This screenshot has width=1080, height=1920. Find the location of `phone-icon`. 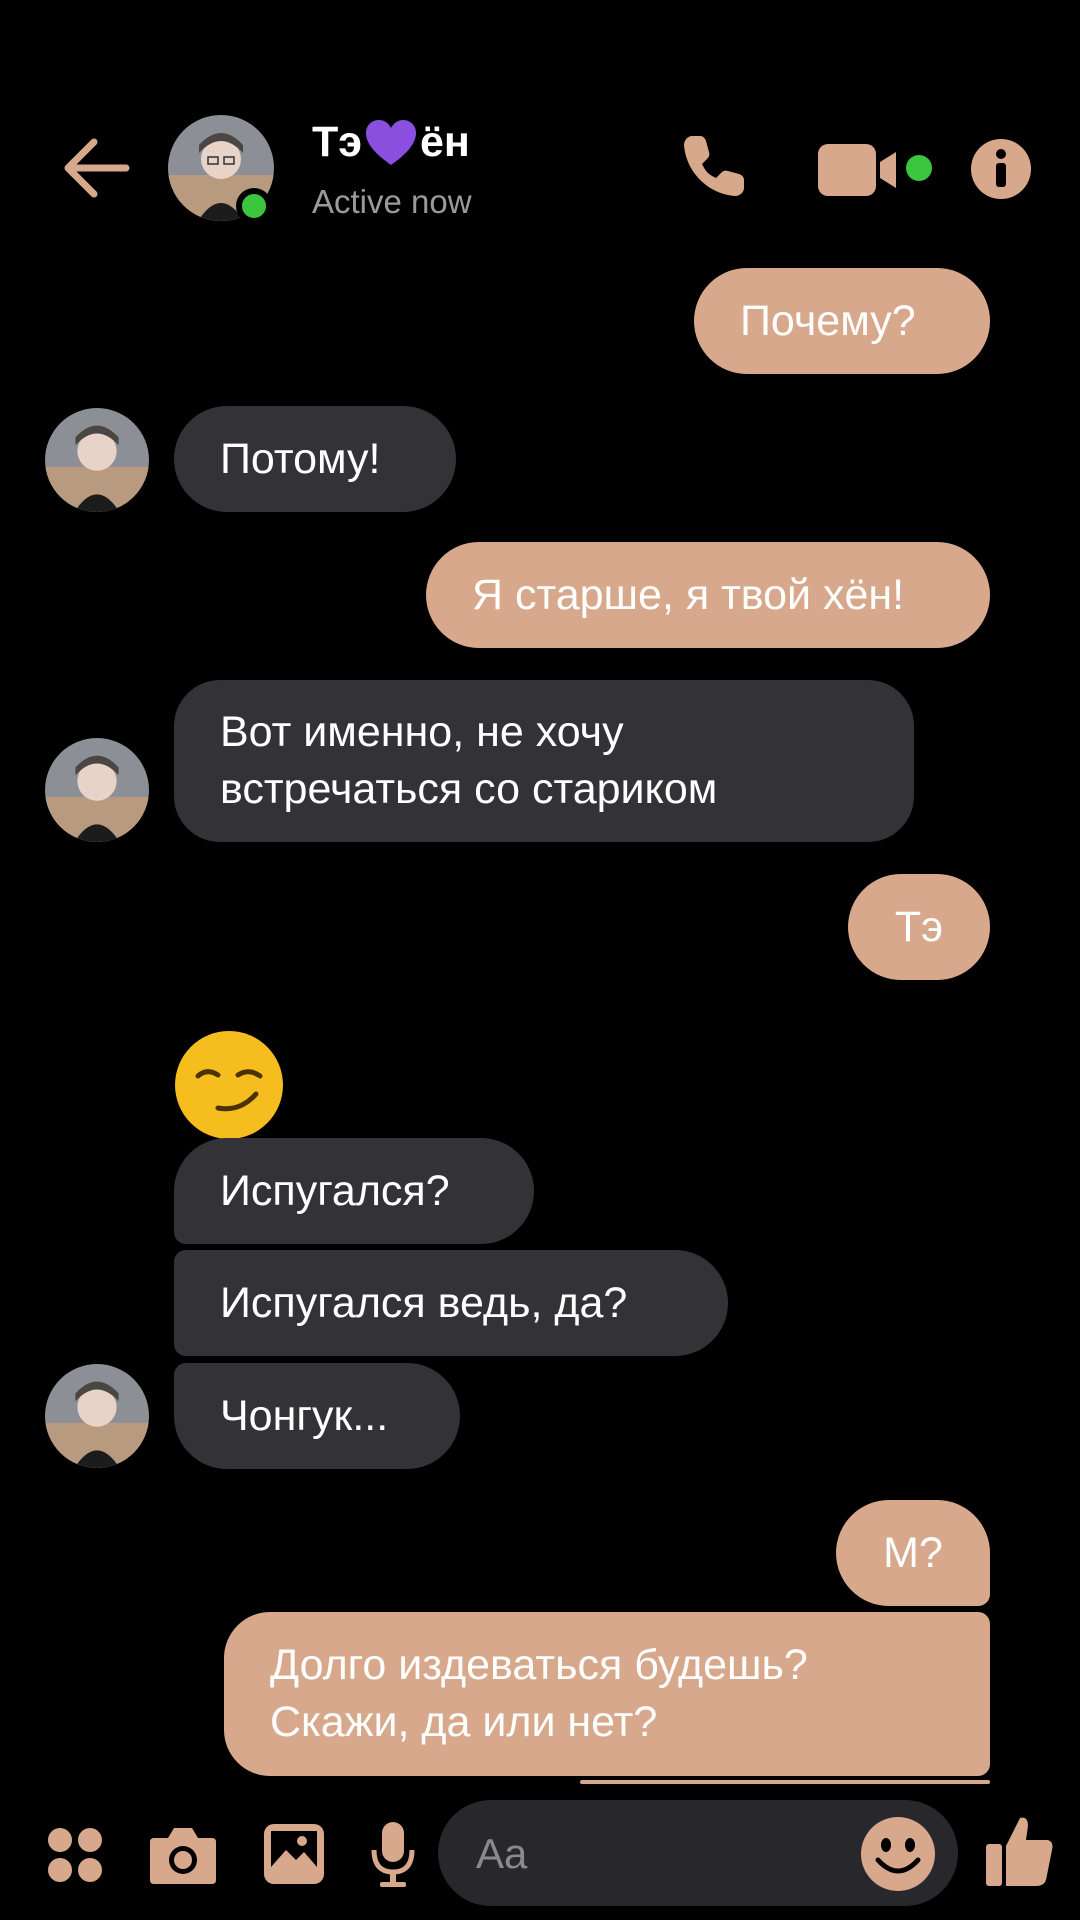

phone-icon is located at coordinates (714, 166).